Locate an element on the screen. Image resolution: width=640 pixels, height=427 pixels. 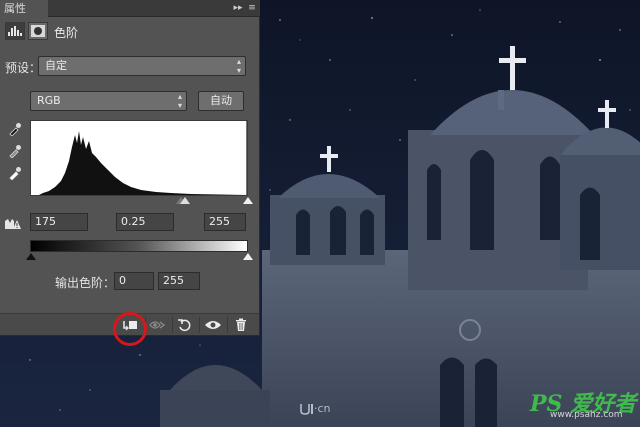
reset-icon is located at coordinates (185, 325).